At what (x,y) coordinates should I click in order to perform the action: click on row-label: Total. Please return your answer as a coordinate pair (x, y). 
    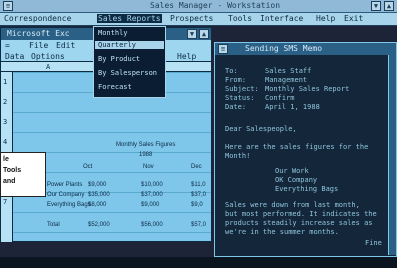
    Looking at the image, I should click on (53, 225).